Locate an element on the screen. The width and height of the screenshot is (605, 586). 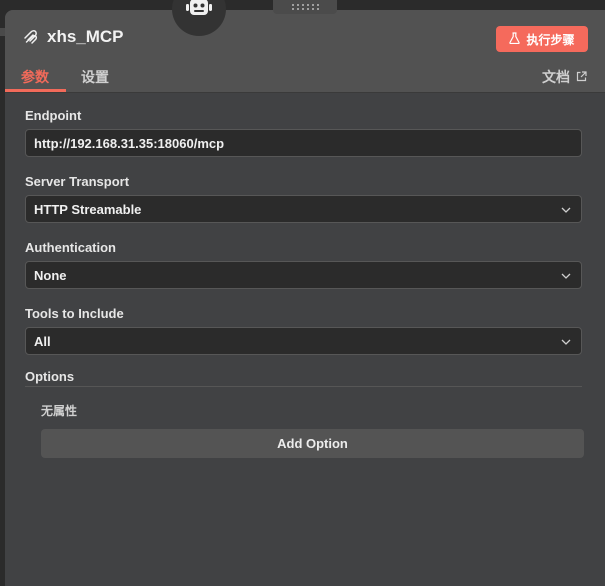
docs-link: 文档 is located at coordinates (564, 77).